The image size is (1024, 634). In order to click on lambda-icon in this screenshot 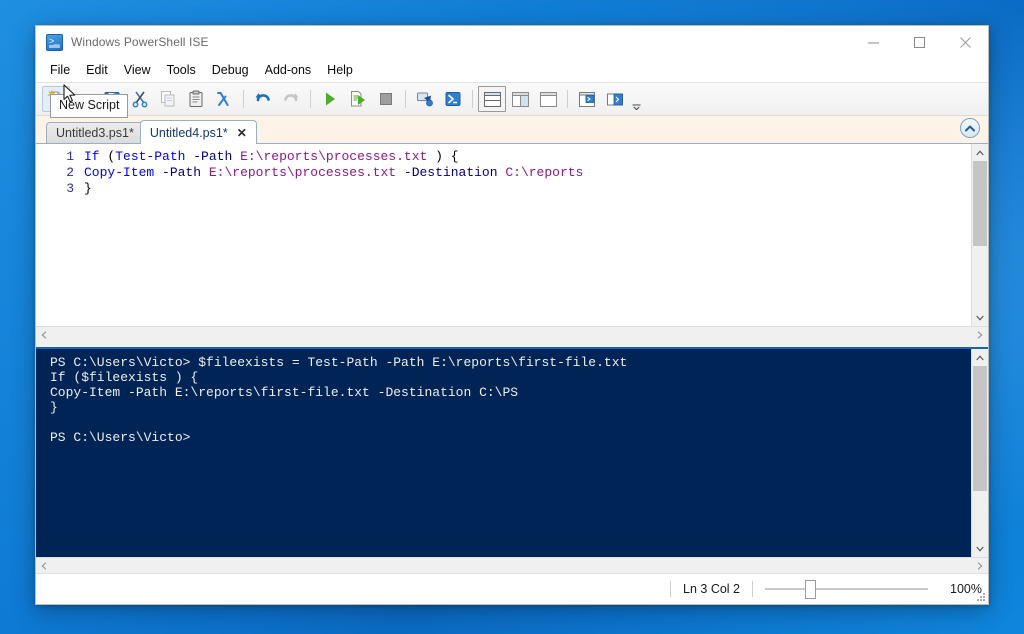, I will do `click(223, 99)`.